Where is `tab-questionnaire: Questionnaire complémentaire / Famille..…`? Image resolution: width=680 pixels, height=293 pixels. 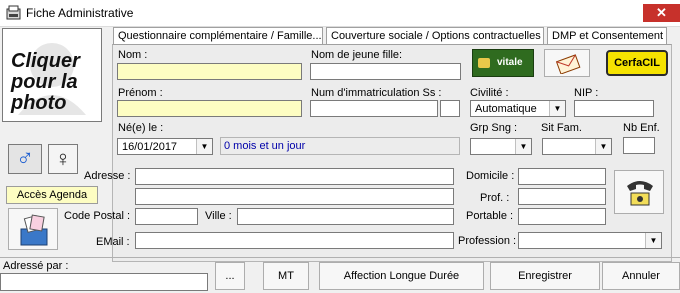
tab-questionnaire: Questionnaire complémentaire / Famille..… is located at coordinates (218, 35).